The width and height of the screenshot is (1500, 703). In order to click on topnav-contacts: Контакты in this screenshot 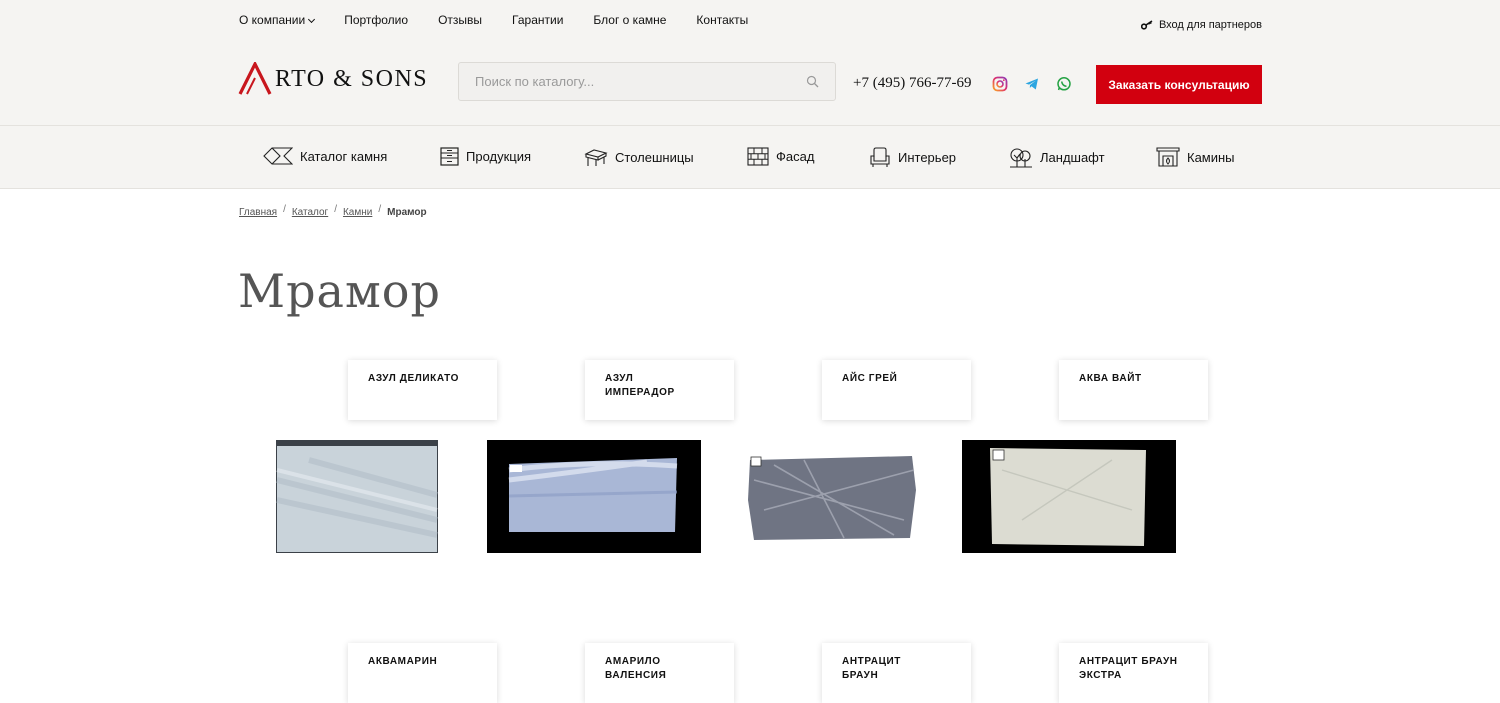, I will do `click(722, 20)`.